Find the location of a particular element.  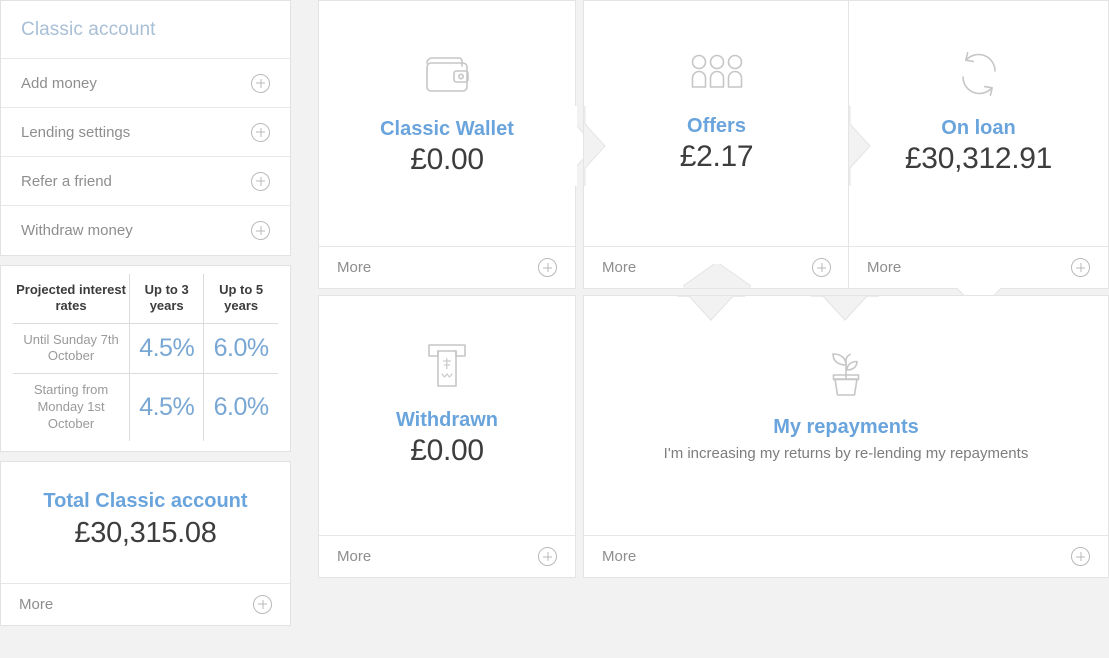

total-more-button: More is located at coordinates (145, 603).